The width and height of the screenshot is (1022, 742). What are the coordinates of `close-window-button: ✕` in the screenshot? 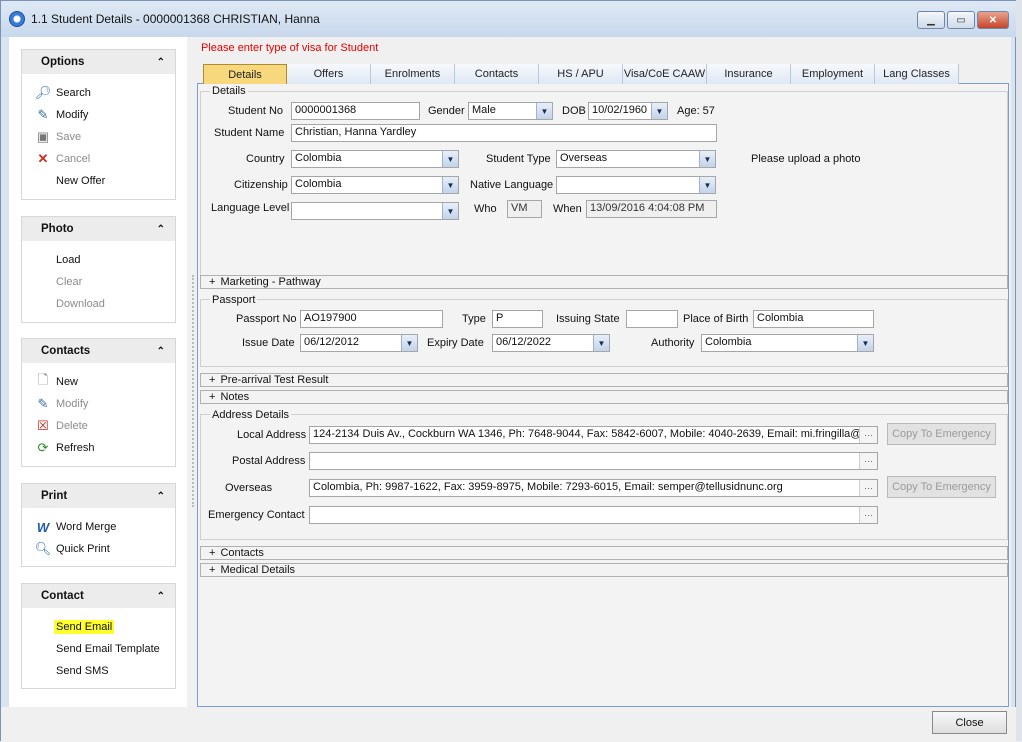 It's located at (993, 20).